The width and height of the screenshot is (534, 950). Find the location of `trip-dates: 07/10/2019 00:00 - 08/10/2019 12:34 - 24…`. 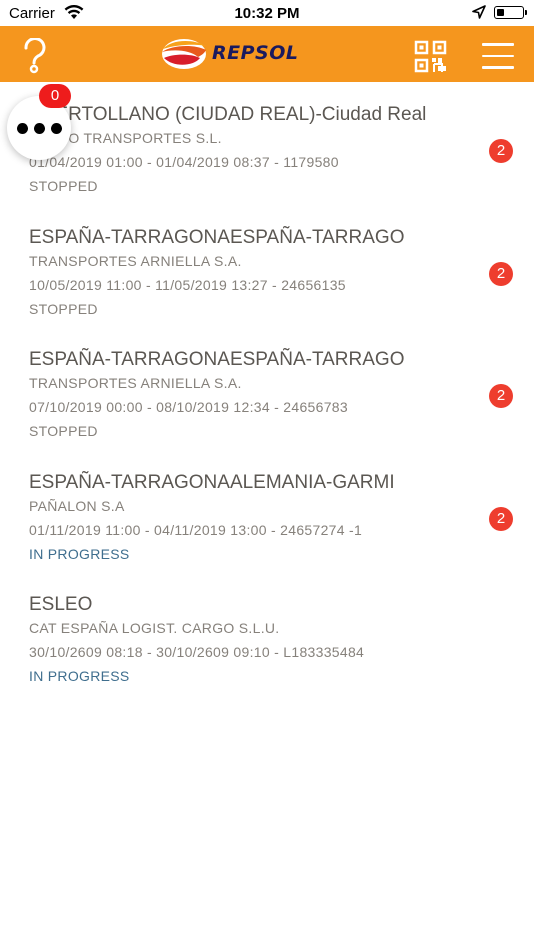

trip-dates: 07/10/2019 00:00 - 08/10/2019 12:34 - 24… is located at coordinates (188, 407).